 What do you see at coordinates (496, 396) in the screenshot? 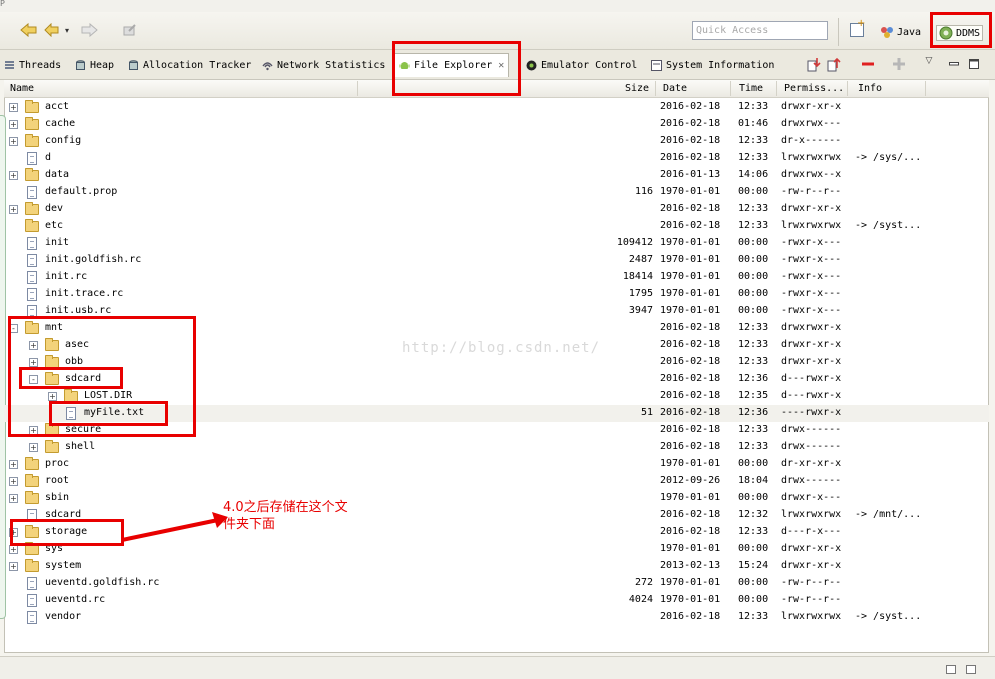
I see `table-row: + LOST.DIR 2016-02-18 12:35 d---rwxr-x` at bounding box center [496, 396].